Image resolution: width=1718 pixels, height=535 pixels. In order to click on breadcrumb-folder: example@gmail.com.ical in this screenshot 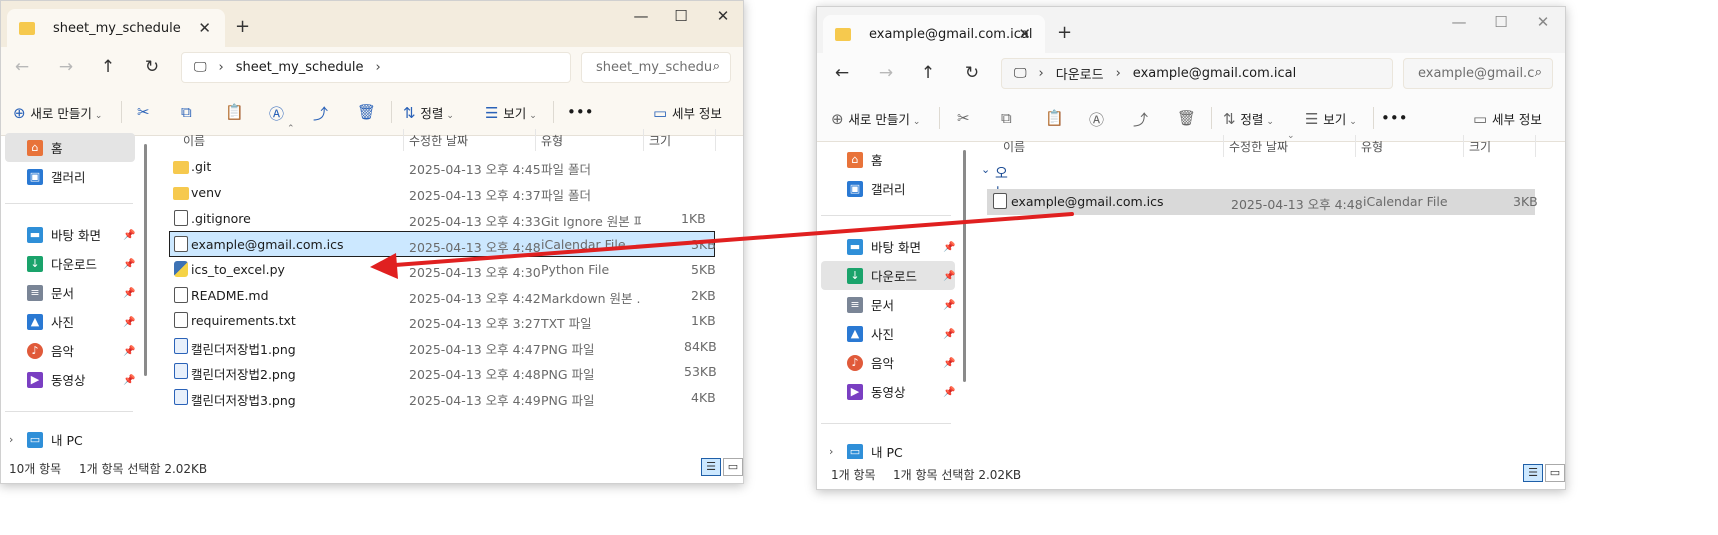, I will do `click(1214, 73)`.